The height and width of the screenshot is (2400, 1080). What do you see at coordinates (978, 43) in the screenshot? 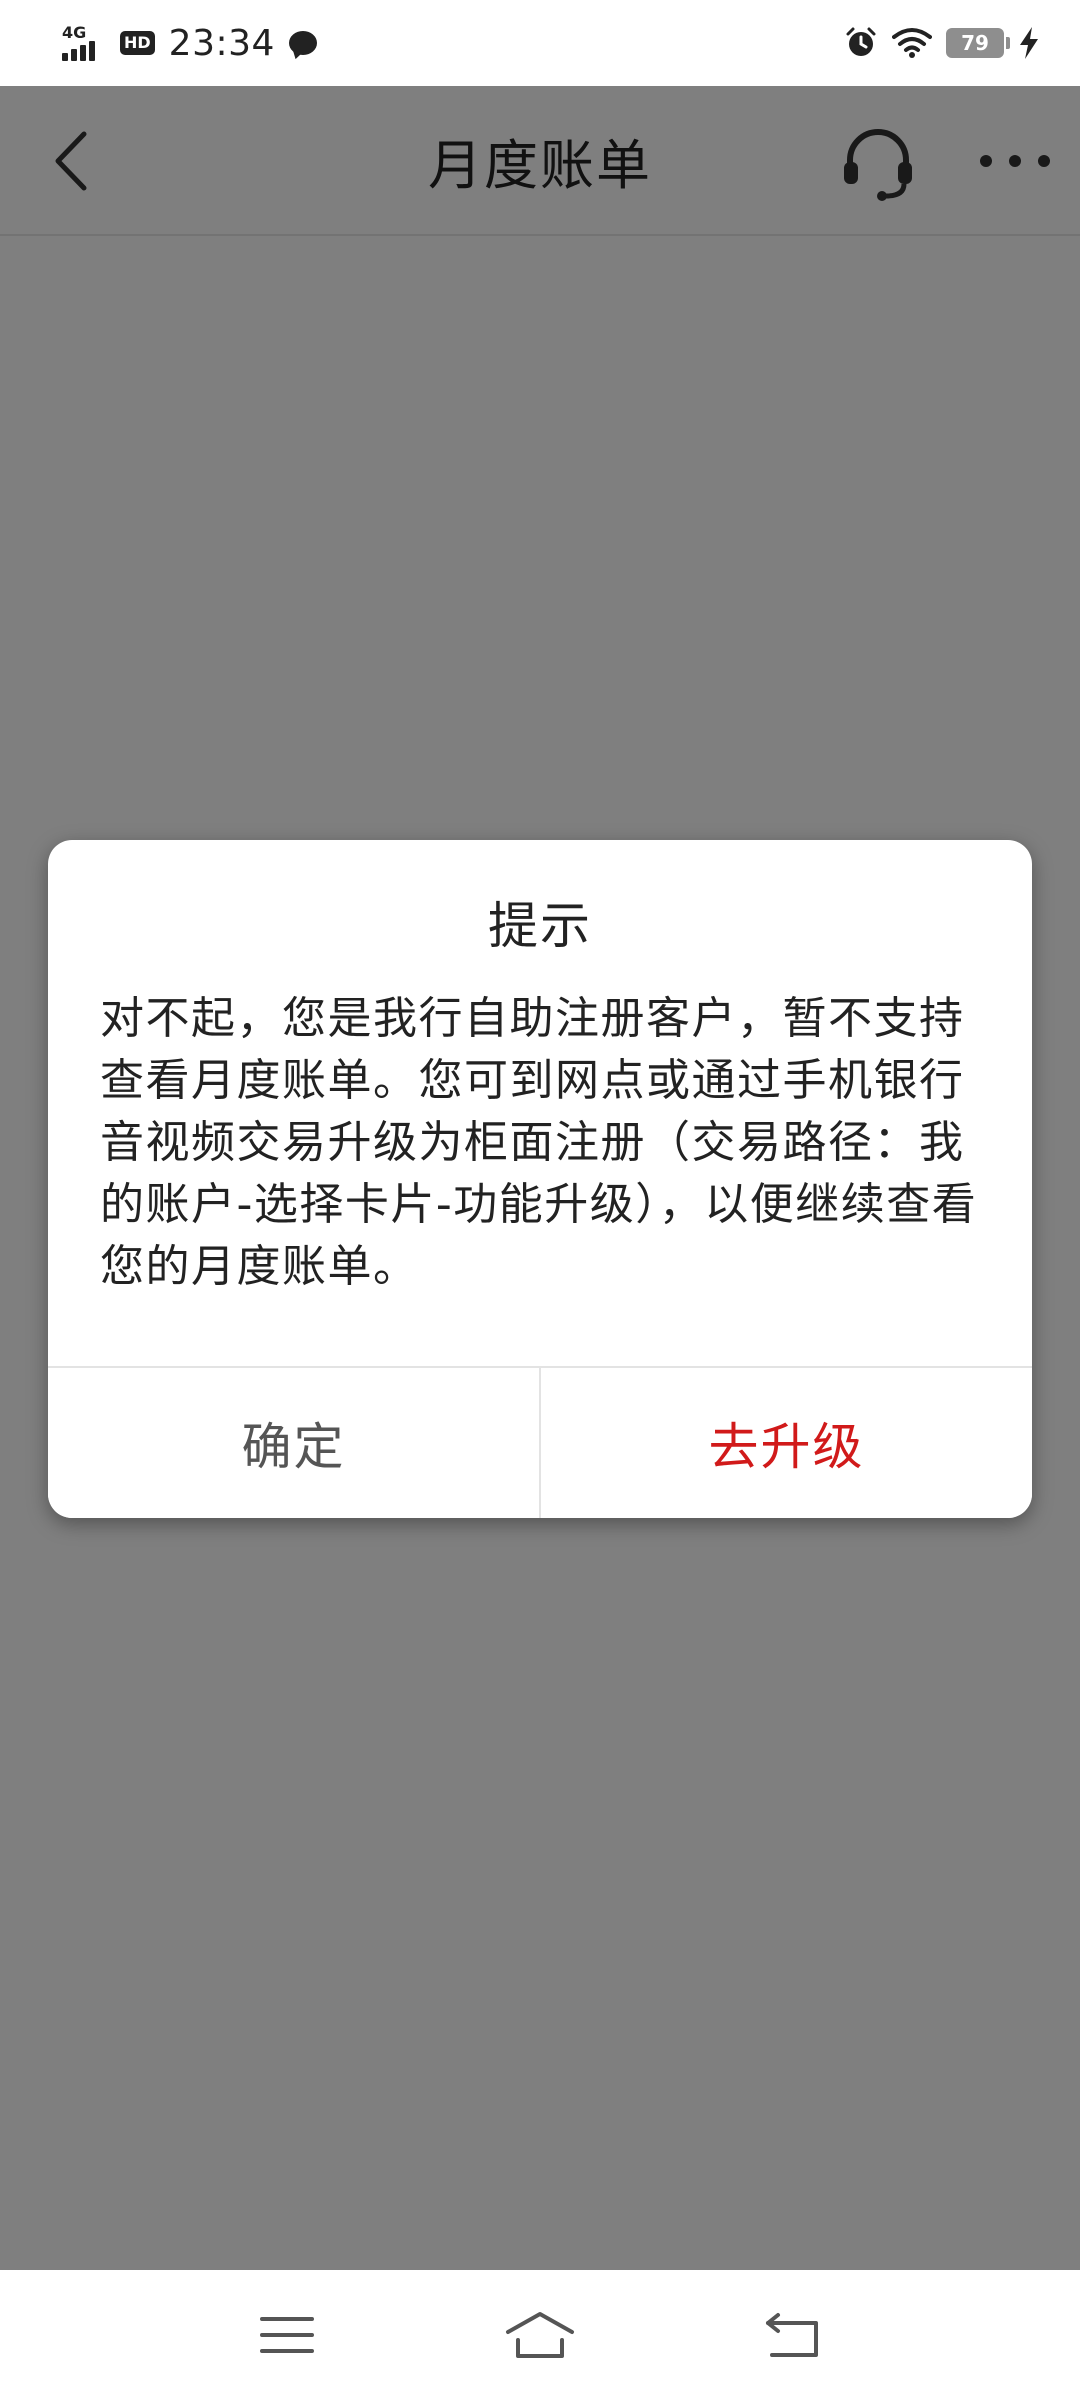
I see `battery-icon: 79` at bounding box center [978, 43].